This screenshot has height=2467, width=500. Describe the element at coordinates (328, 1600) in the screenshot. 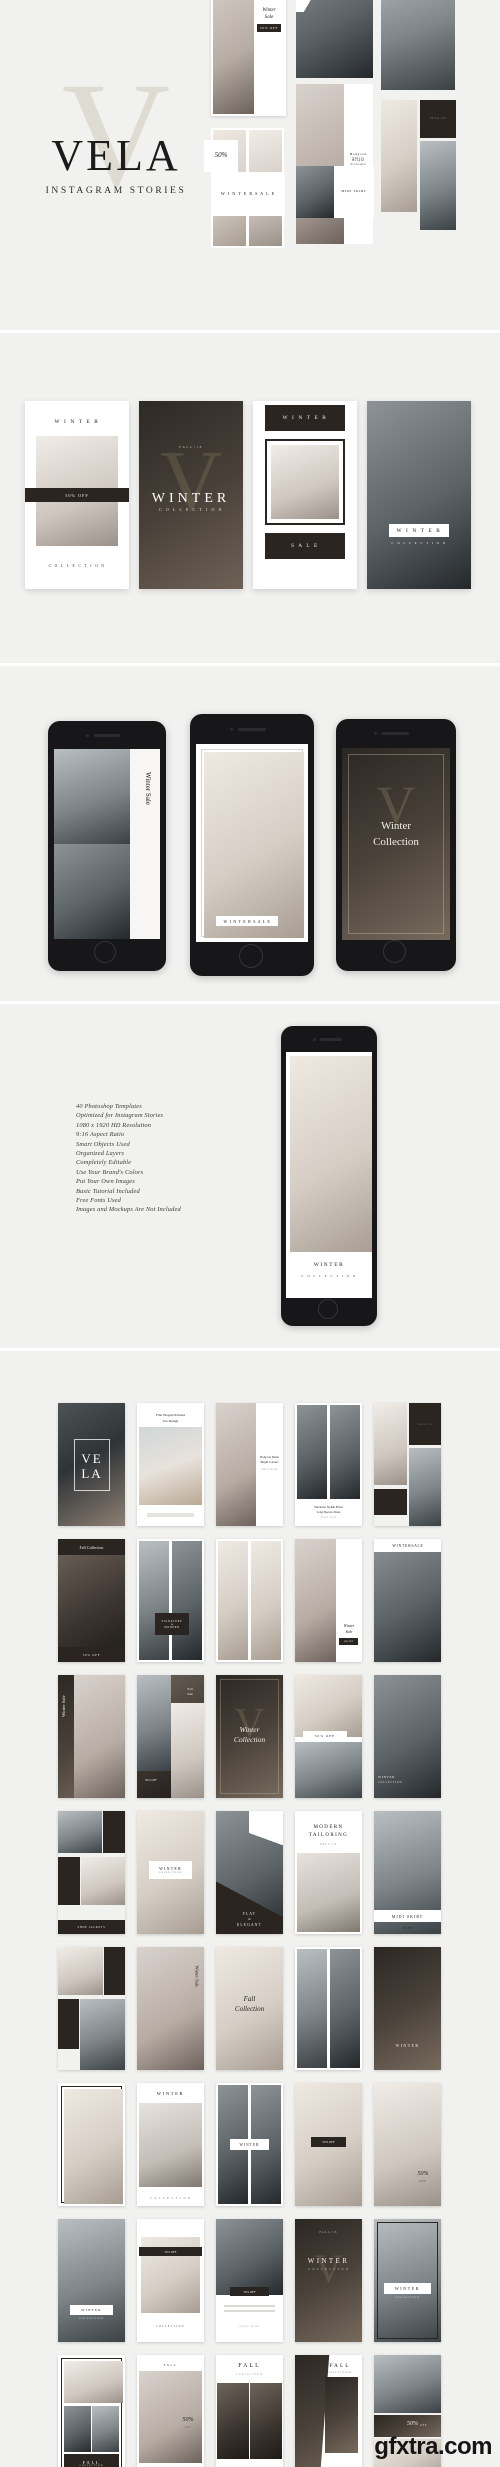

I see `grid-card: Winter Sale 50% OFF` at that location.